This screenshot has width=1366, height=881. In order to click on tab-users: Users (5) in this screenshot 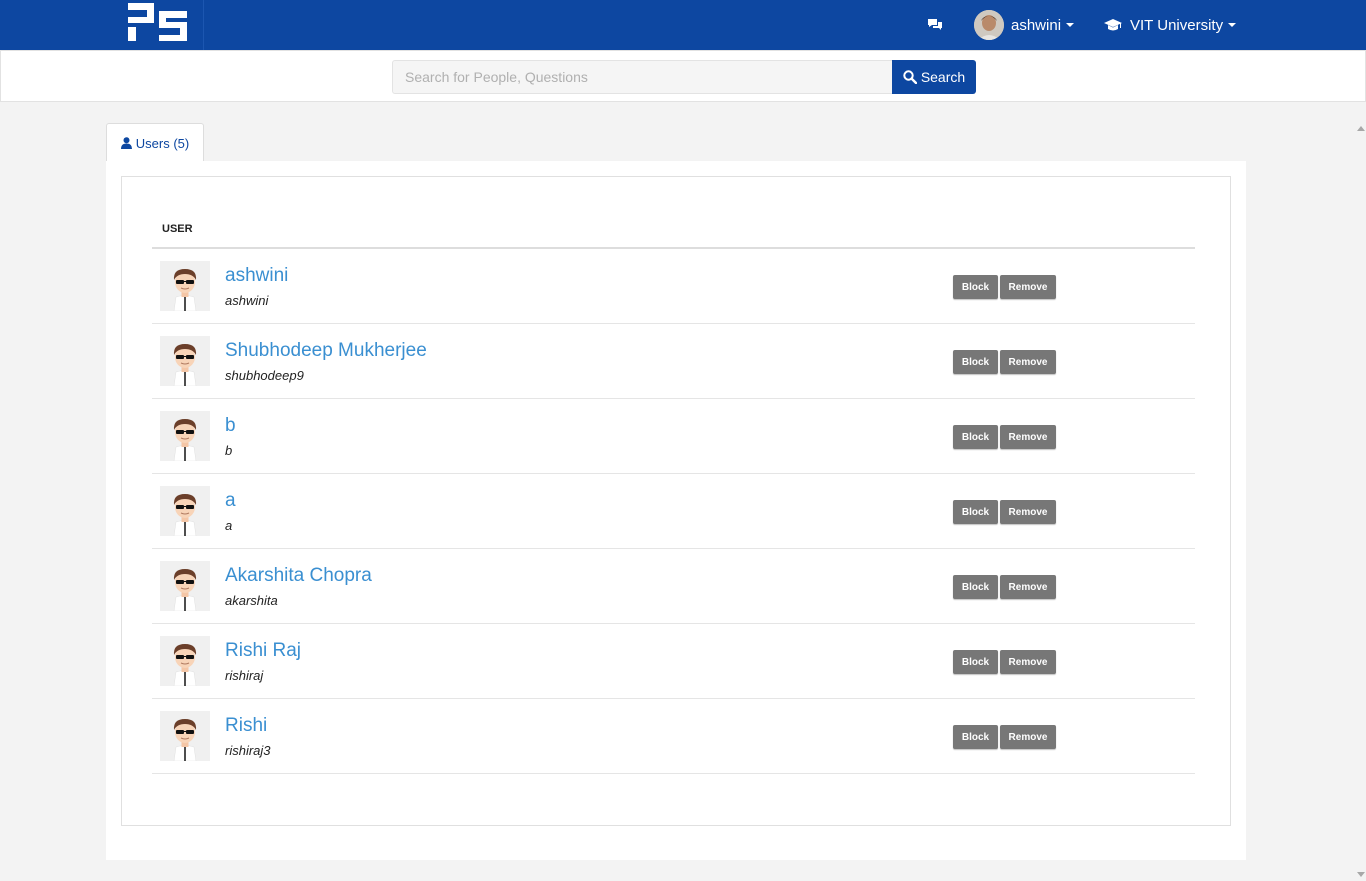, I will do `click(155, 142)`.